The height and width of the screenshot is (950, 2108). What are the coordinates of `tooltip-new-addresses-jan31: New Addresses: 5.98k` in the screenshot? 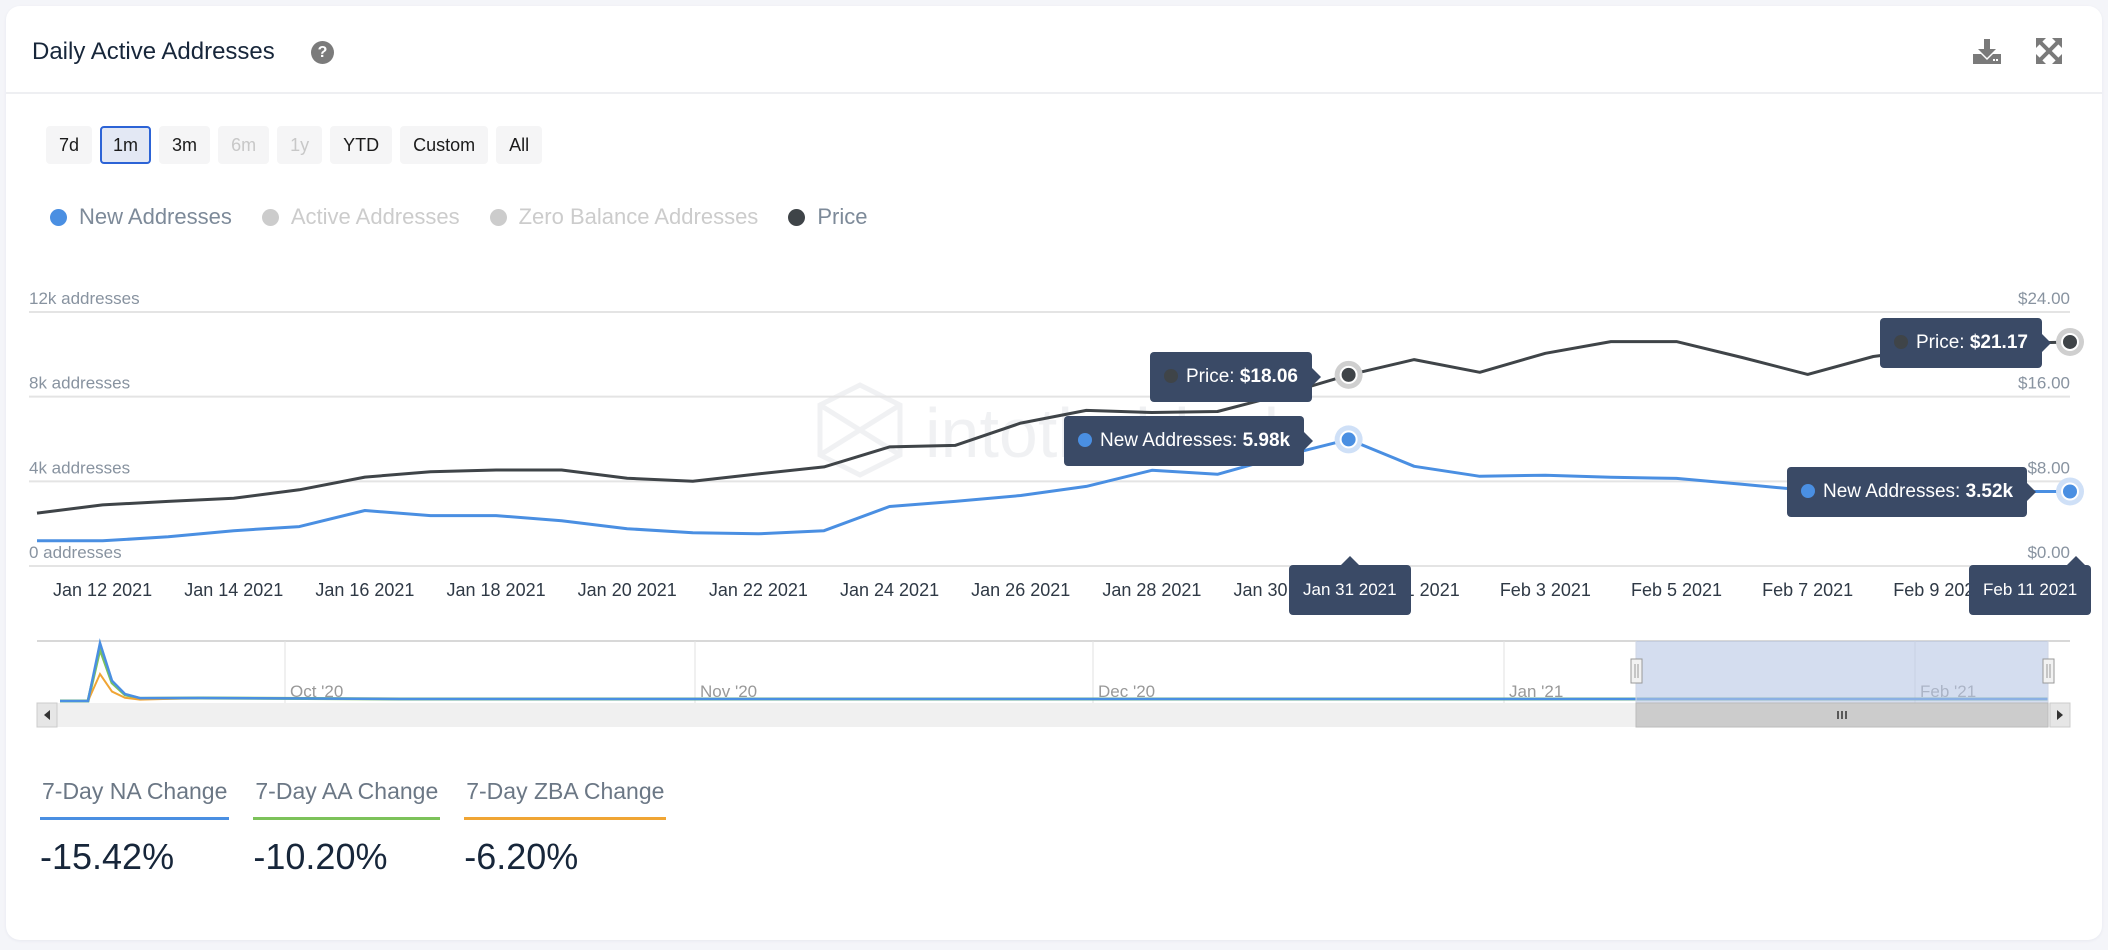 It's located at (1189, 441).